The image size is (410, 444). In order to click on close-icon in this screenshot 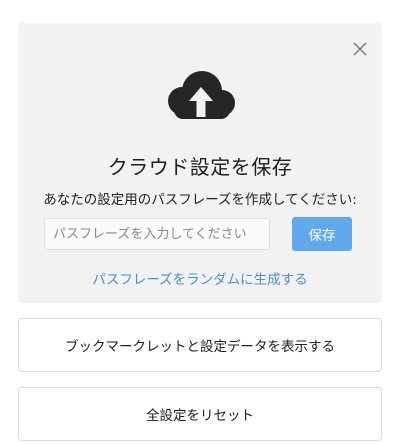, I will do `click(360, 49)`.